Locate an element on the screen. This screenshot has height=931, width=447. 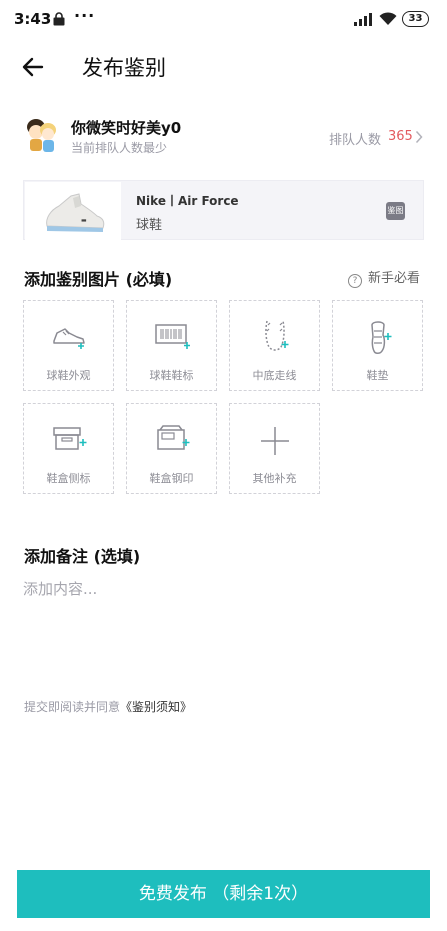
wifi-icon is located at coordinates (388, 18).